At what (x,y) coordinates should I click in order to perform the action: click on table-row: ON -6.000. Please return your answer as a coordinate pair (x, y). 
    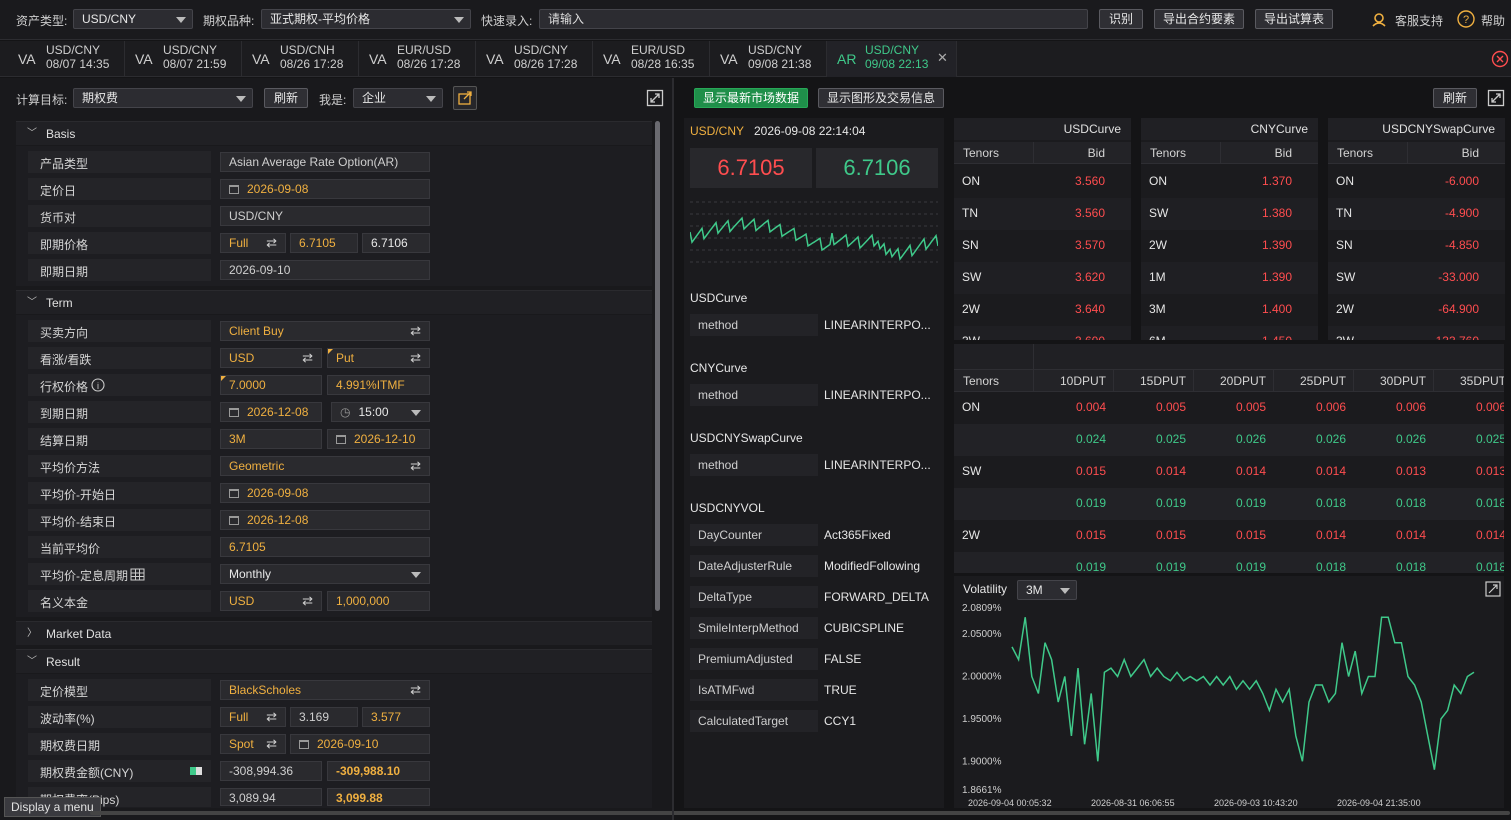
    Looking at the image, I should click on (1416, 182).